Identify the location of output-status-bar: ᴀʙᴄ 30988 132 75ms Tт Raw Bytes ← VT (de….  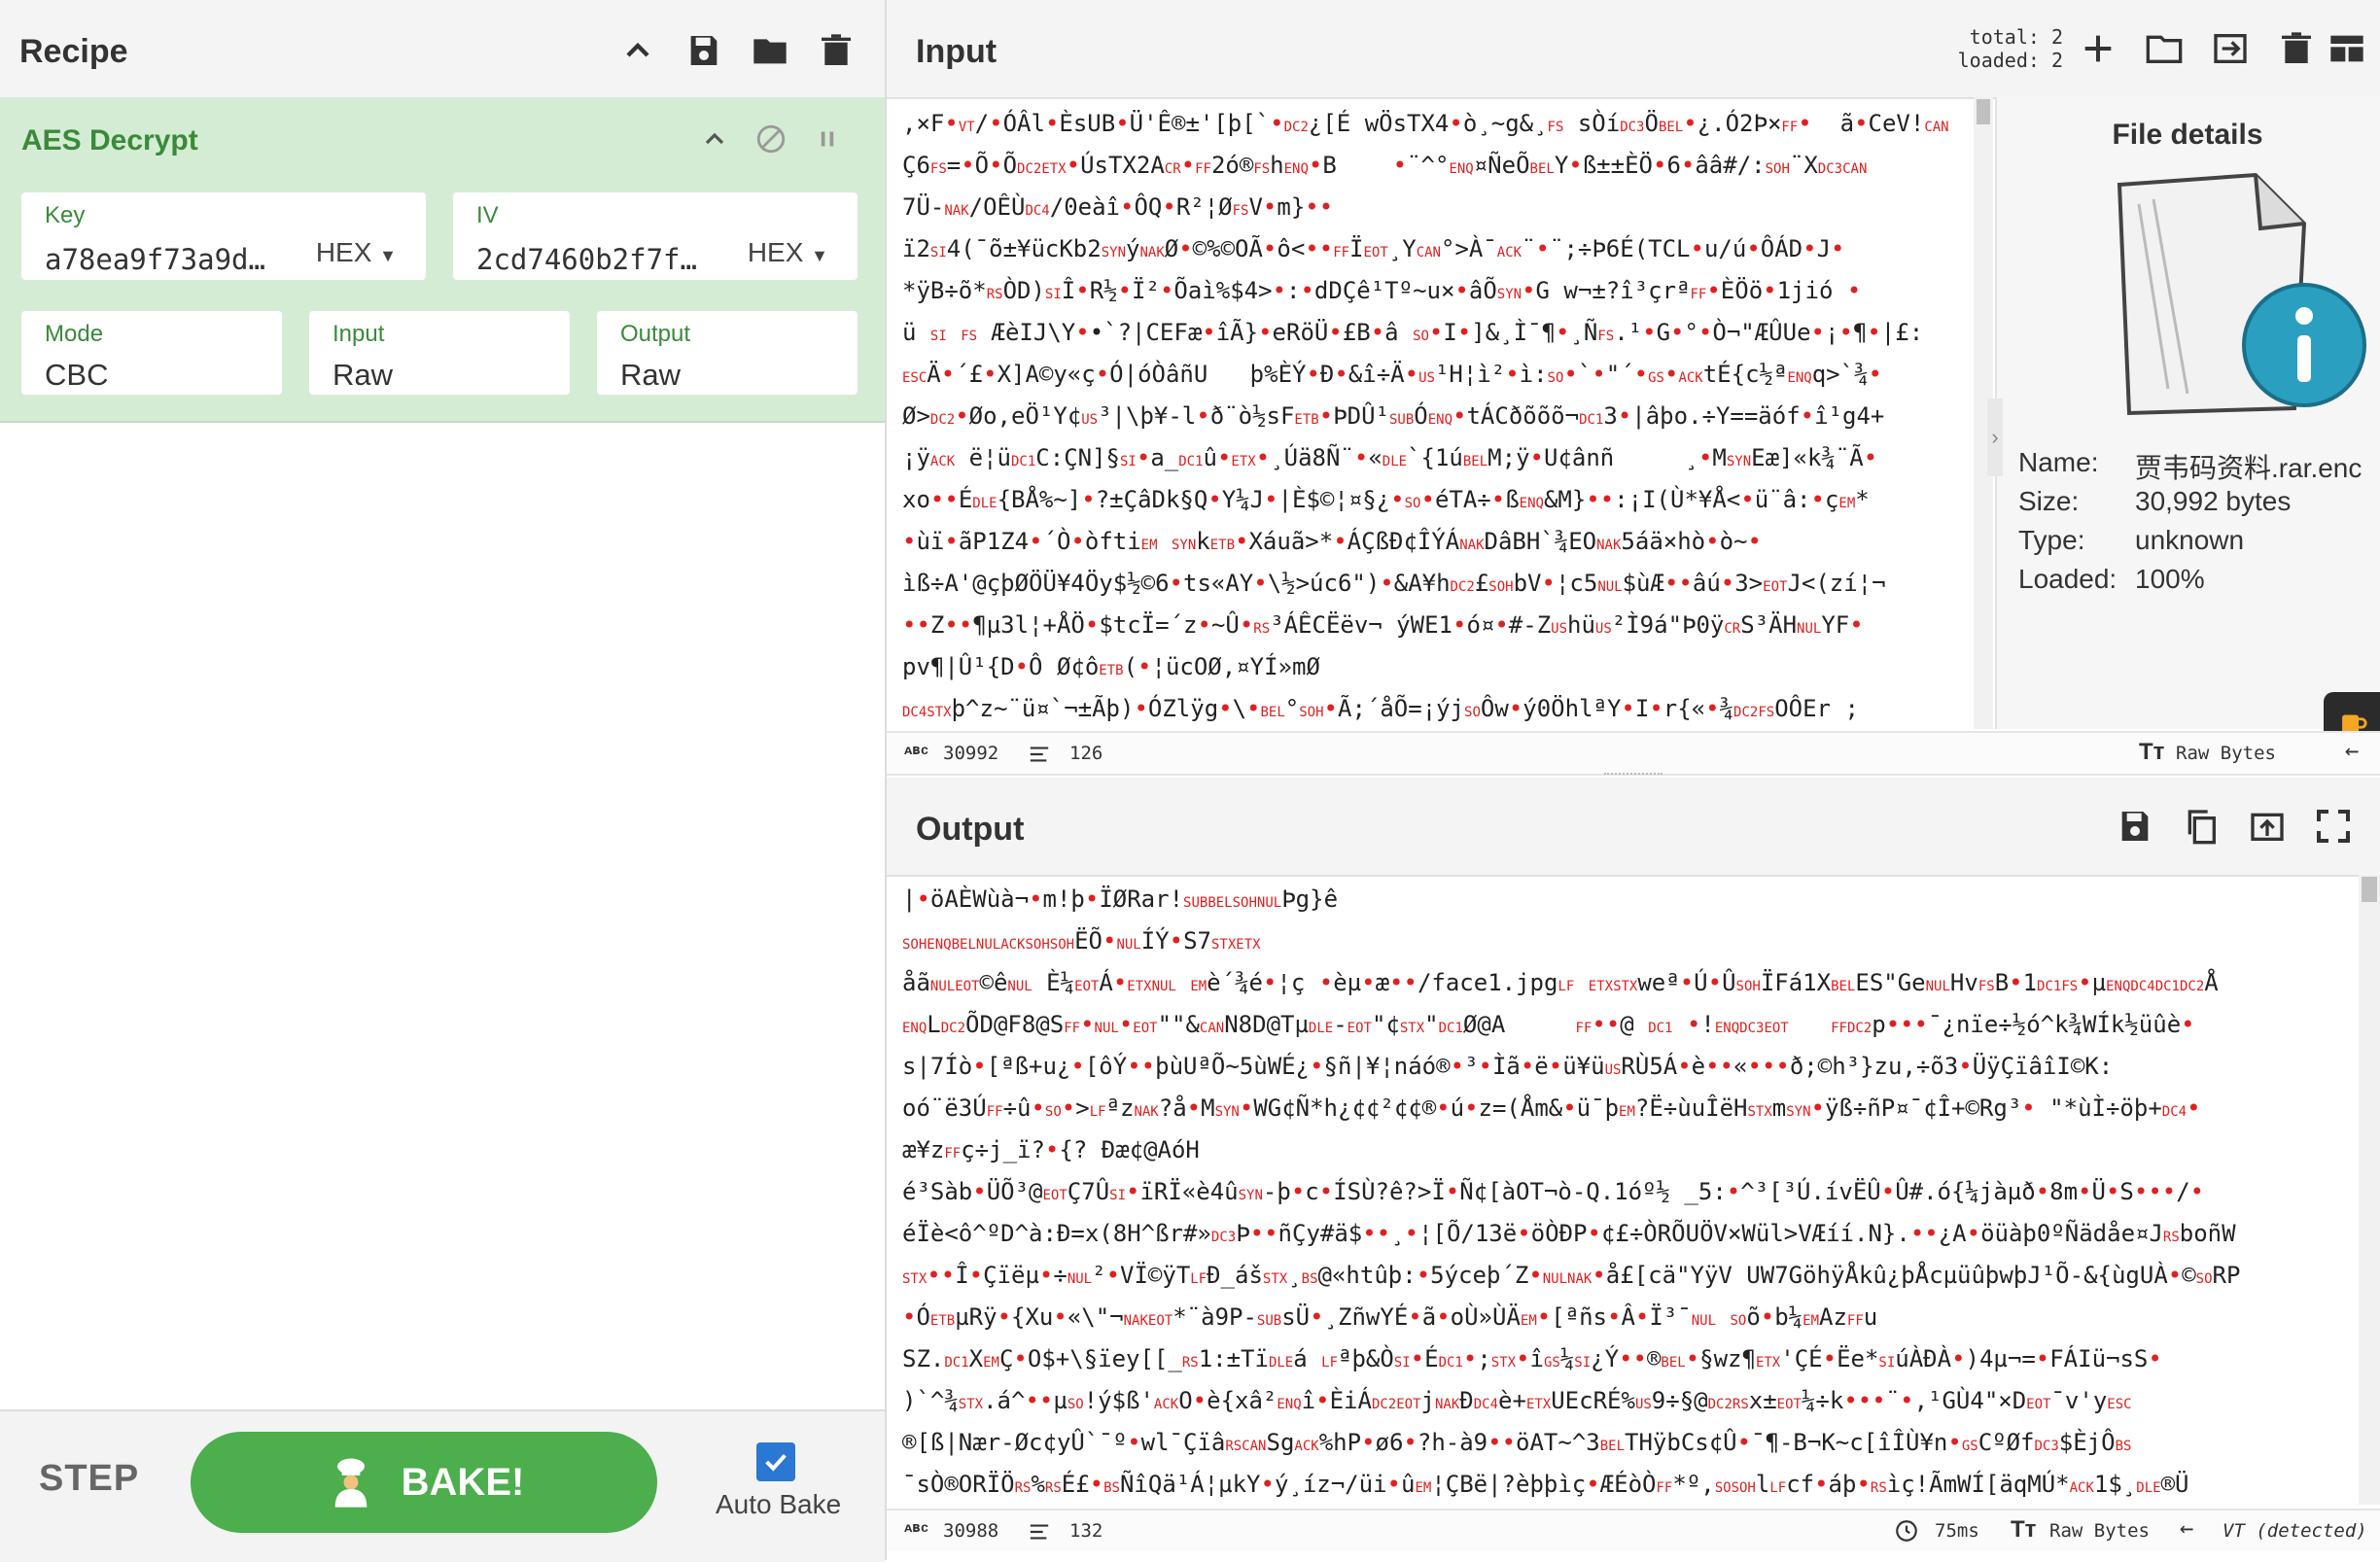
(1633, 1530).